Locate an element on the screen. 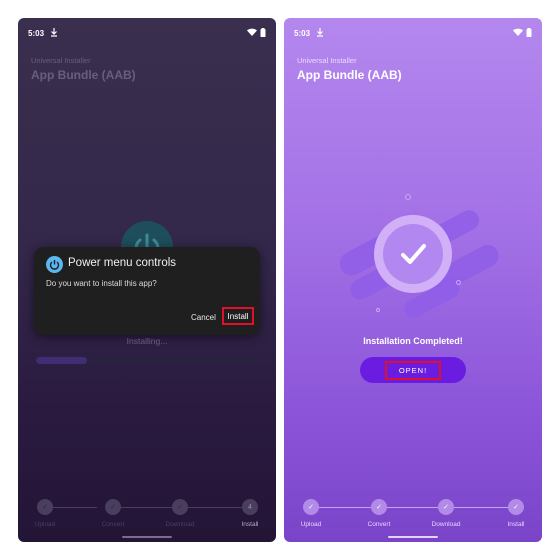 The height and width of the screenshot is (560, 560). success-badge is located at coordinates (413, 254).